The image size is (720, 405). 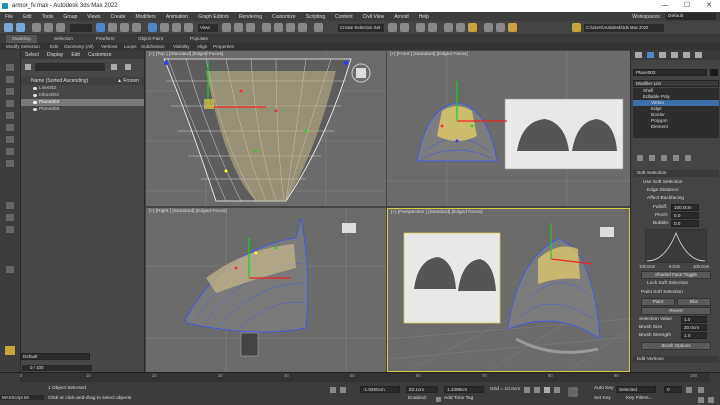 I want to click on paint-button: Paint, so click(x=658, y=302).